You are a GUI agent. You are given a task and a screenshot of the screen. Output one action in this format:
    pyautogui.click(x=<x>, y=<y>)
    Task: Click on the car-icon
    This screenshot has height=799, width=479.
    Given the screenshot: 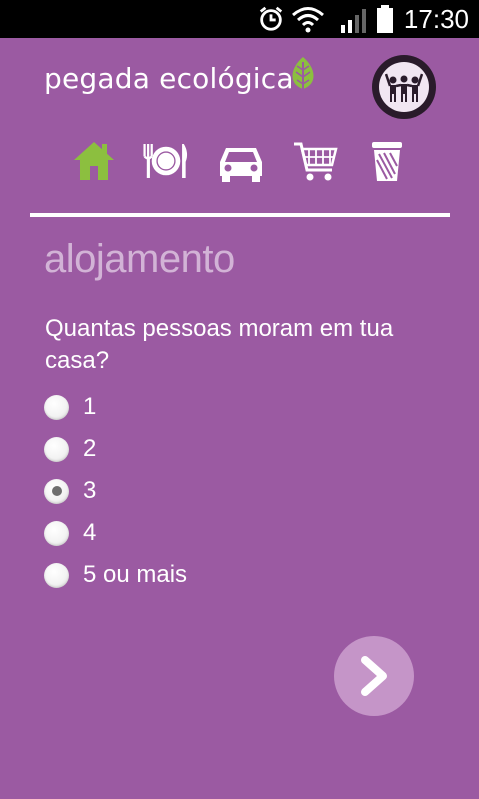 What is the action you would take?
    pyautogui.click(x=241, y=165)
    